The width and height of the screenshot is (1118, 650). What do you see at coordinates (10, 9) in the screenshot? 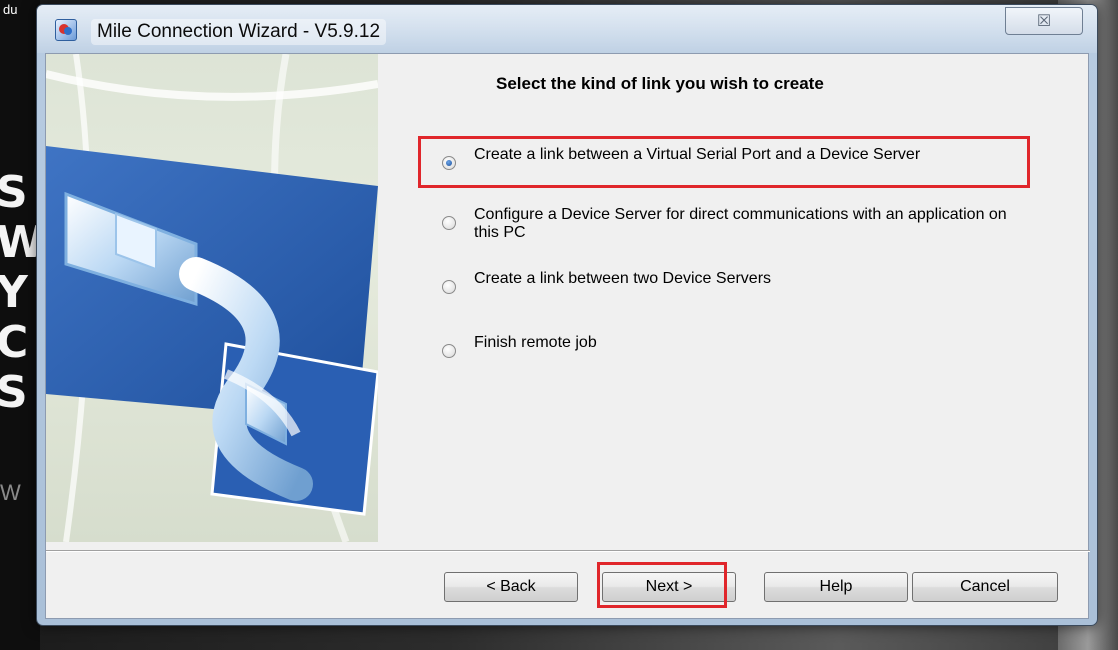
I see `desktop-corner-text: du` at bounding box center [10, 9].